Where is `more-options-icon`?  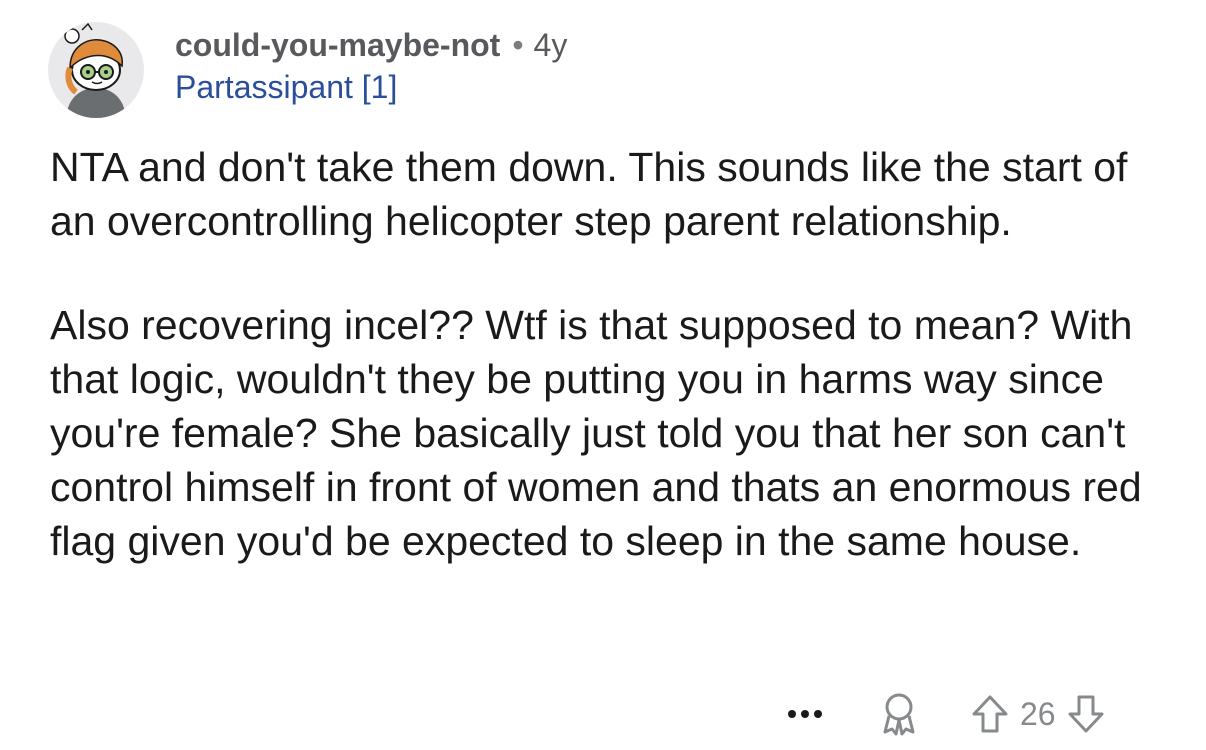 more-options-icon is located at coordinates (805, 714).